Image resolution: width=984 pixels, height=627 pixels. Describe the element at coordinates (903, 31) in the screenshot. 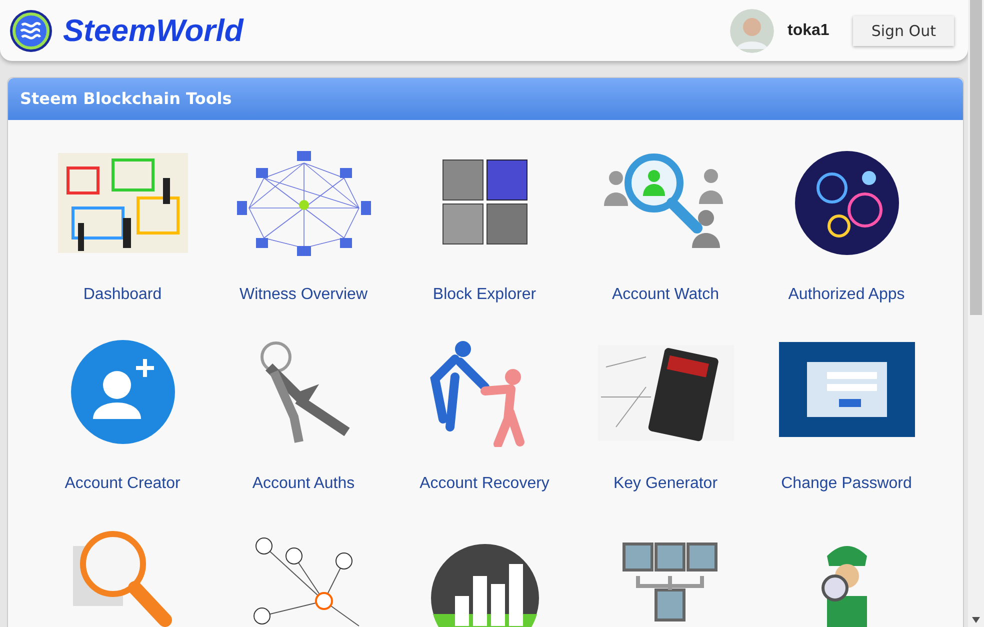

I see `sign-out-button: Sign Out` at that location.